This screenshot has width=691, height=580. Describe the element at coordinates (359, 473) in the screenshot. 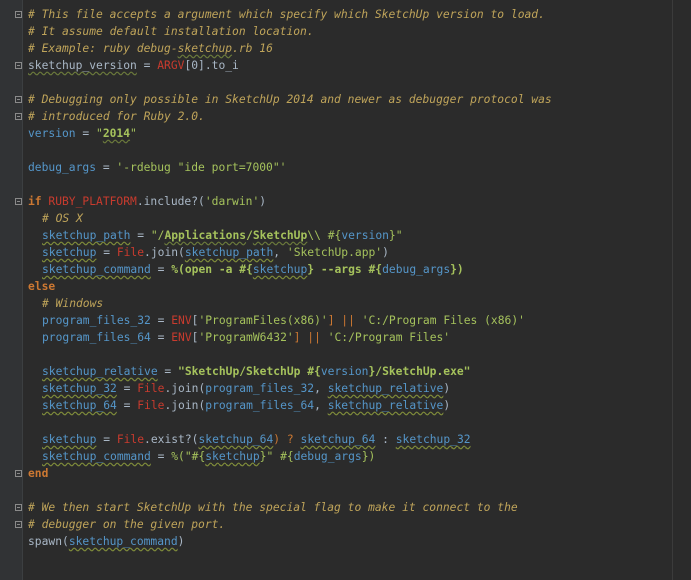

I see `code-line: end` at that location.